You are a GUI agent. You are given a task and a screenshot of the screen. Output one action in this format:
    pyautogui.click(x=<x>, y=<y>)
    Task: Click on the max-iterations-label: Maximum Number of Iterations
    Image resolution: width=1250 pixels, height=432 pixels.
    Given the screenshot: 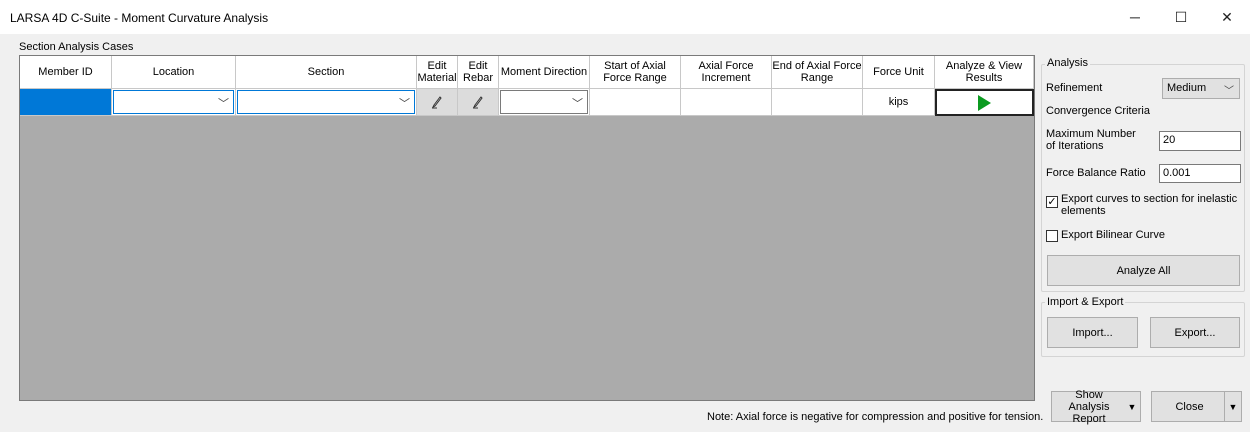 What is the action you would take?
    pyautogui.click(x=1091, y=140)
    